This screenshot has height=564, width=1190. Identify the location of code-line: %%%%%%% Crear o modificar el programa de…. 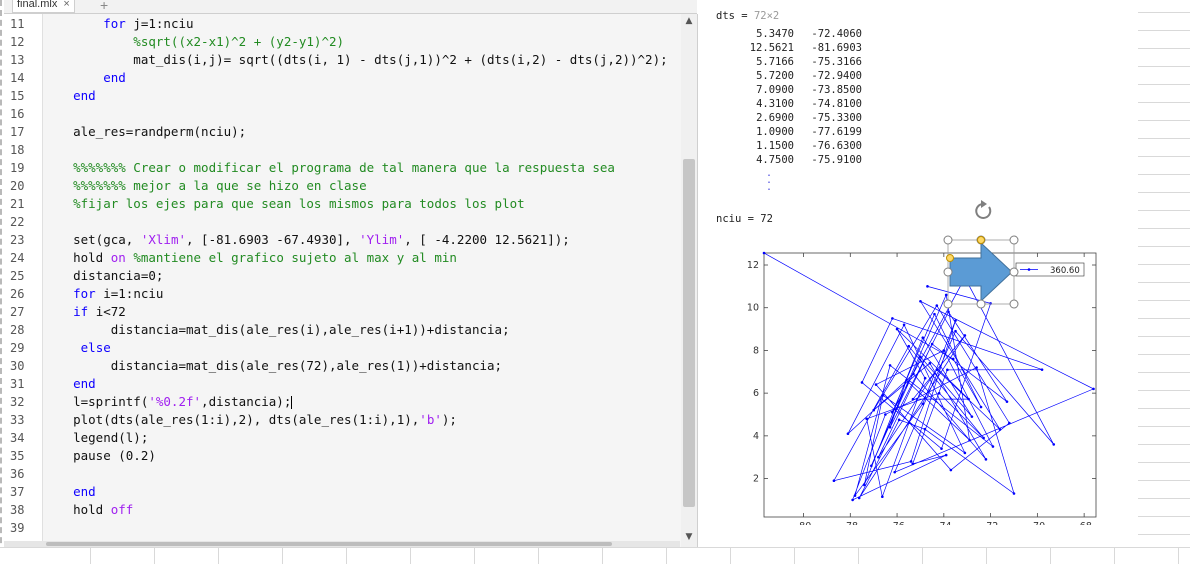
(329, 168).